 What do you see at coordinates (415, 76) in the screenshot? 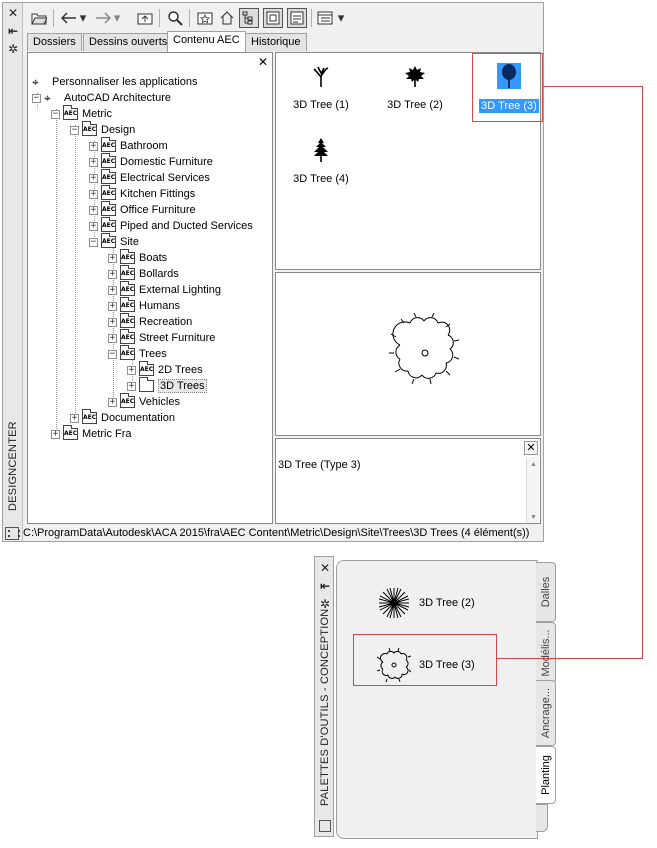
I see `tree-2-icon` at bounding box center [415, 76].